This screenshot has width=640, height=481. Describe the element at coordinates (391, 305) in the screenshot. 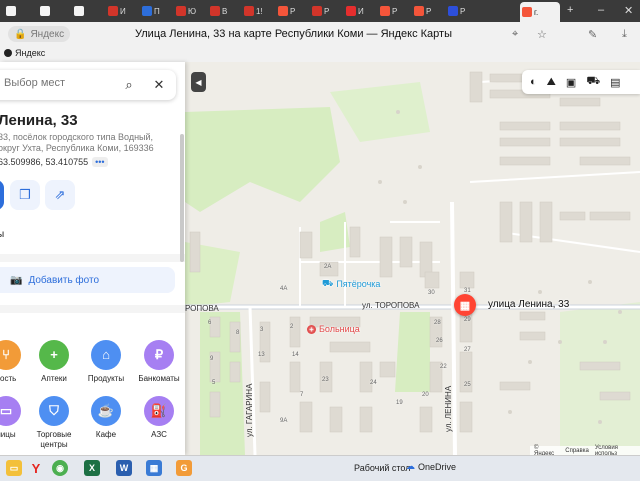

I see `street-label-toropova: ул. ТОРОПОВА` at that location.